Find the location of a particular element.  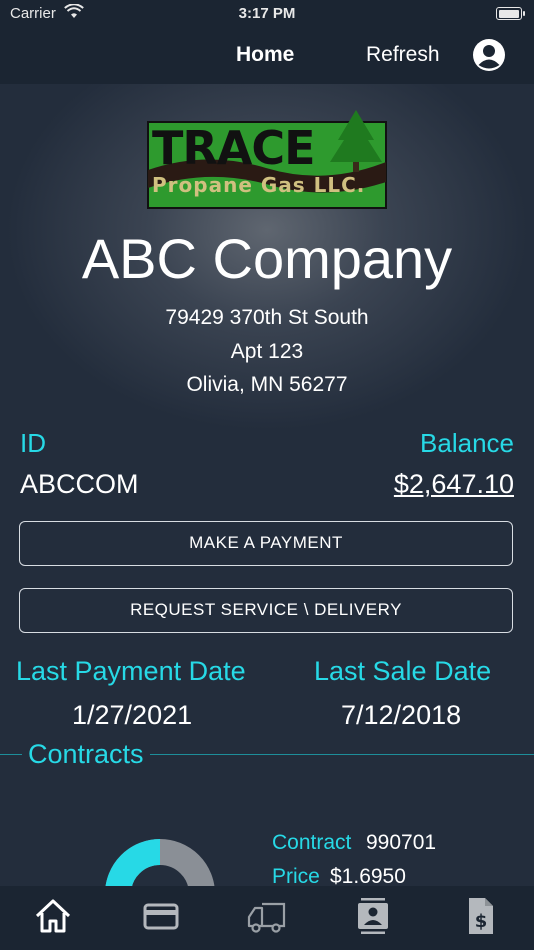

nav-refresh-link: Refresh is located at coordinates (403, 55).